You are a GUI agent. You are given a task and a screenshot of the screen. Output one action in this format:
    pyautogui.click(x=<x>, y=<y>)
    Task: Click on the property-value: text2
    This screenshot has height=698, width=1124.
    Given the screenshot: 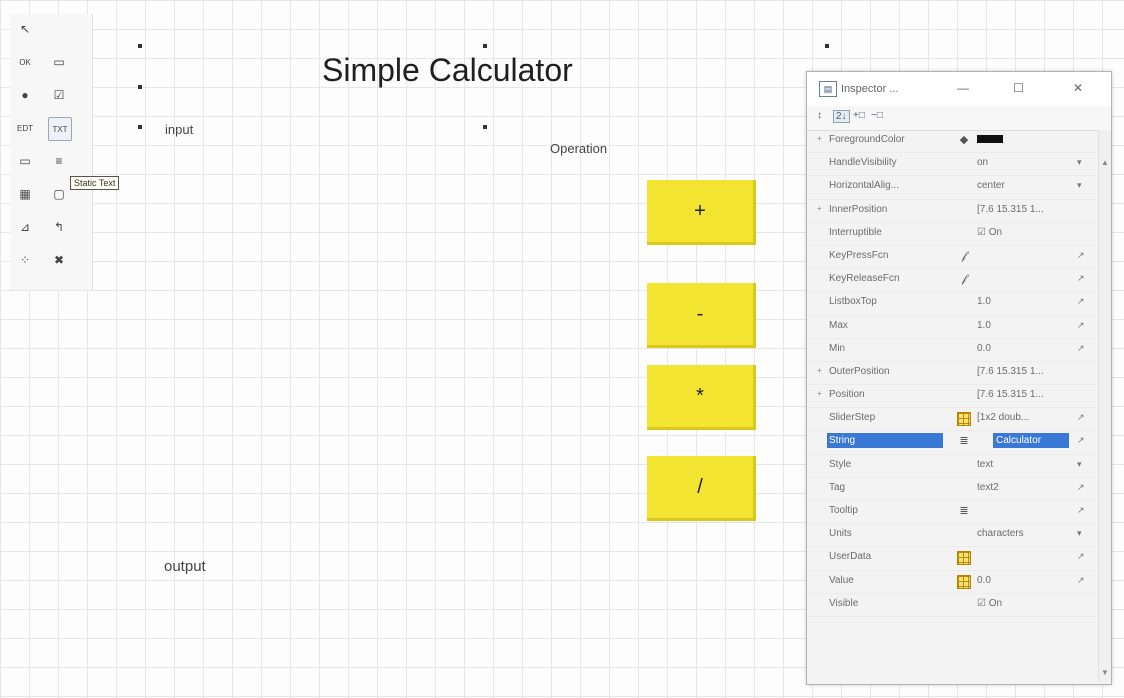 What is the action you would take?
    pyautogui.click(x=1021, y=487)
    